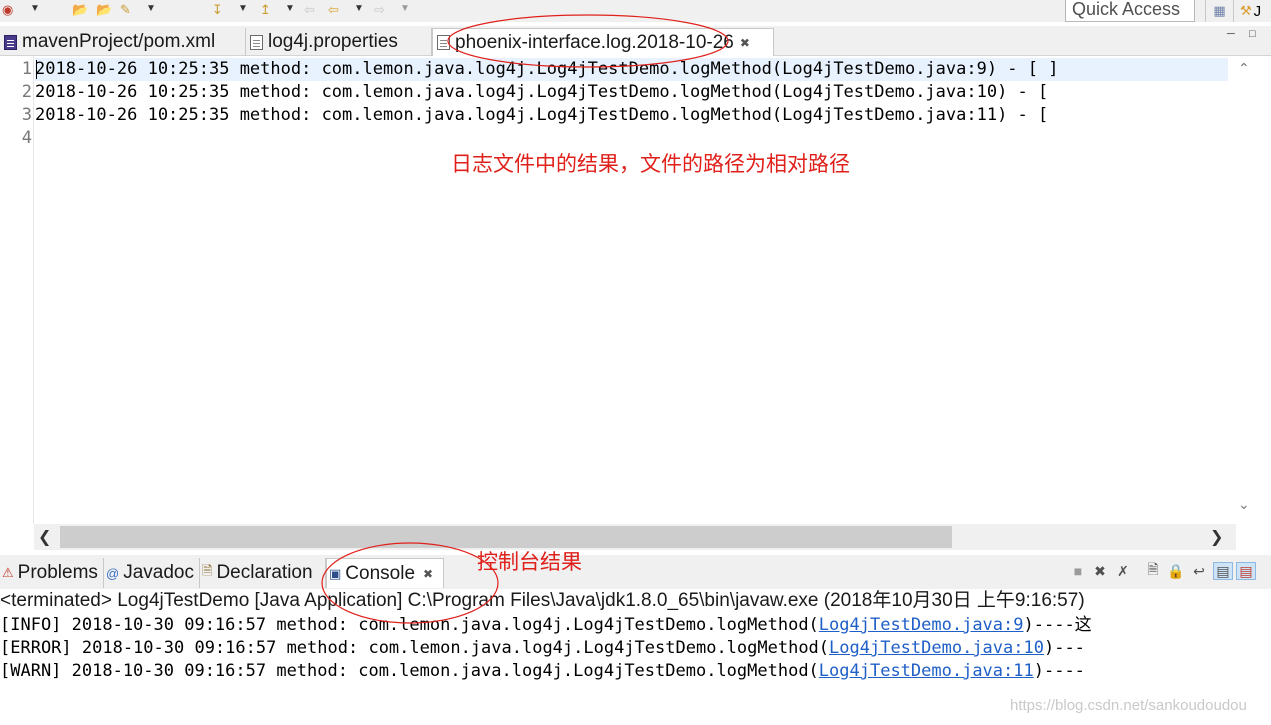 This screenshot has width=1271, height=725. Describe the element at coordinates (1246, 571) in the screenshot. I see `show-on-stderr-icon: ▤` at that location.